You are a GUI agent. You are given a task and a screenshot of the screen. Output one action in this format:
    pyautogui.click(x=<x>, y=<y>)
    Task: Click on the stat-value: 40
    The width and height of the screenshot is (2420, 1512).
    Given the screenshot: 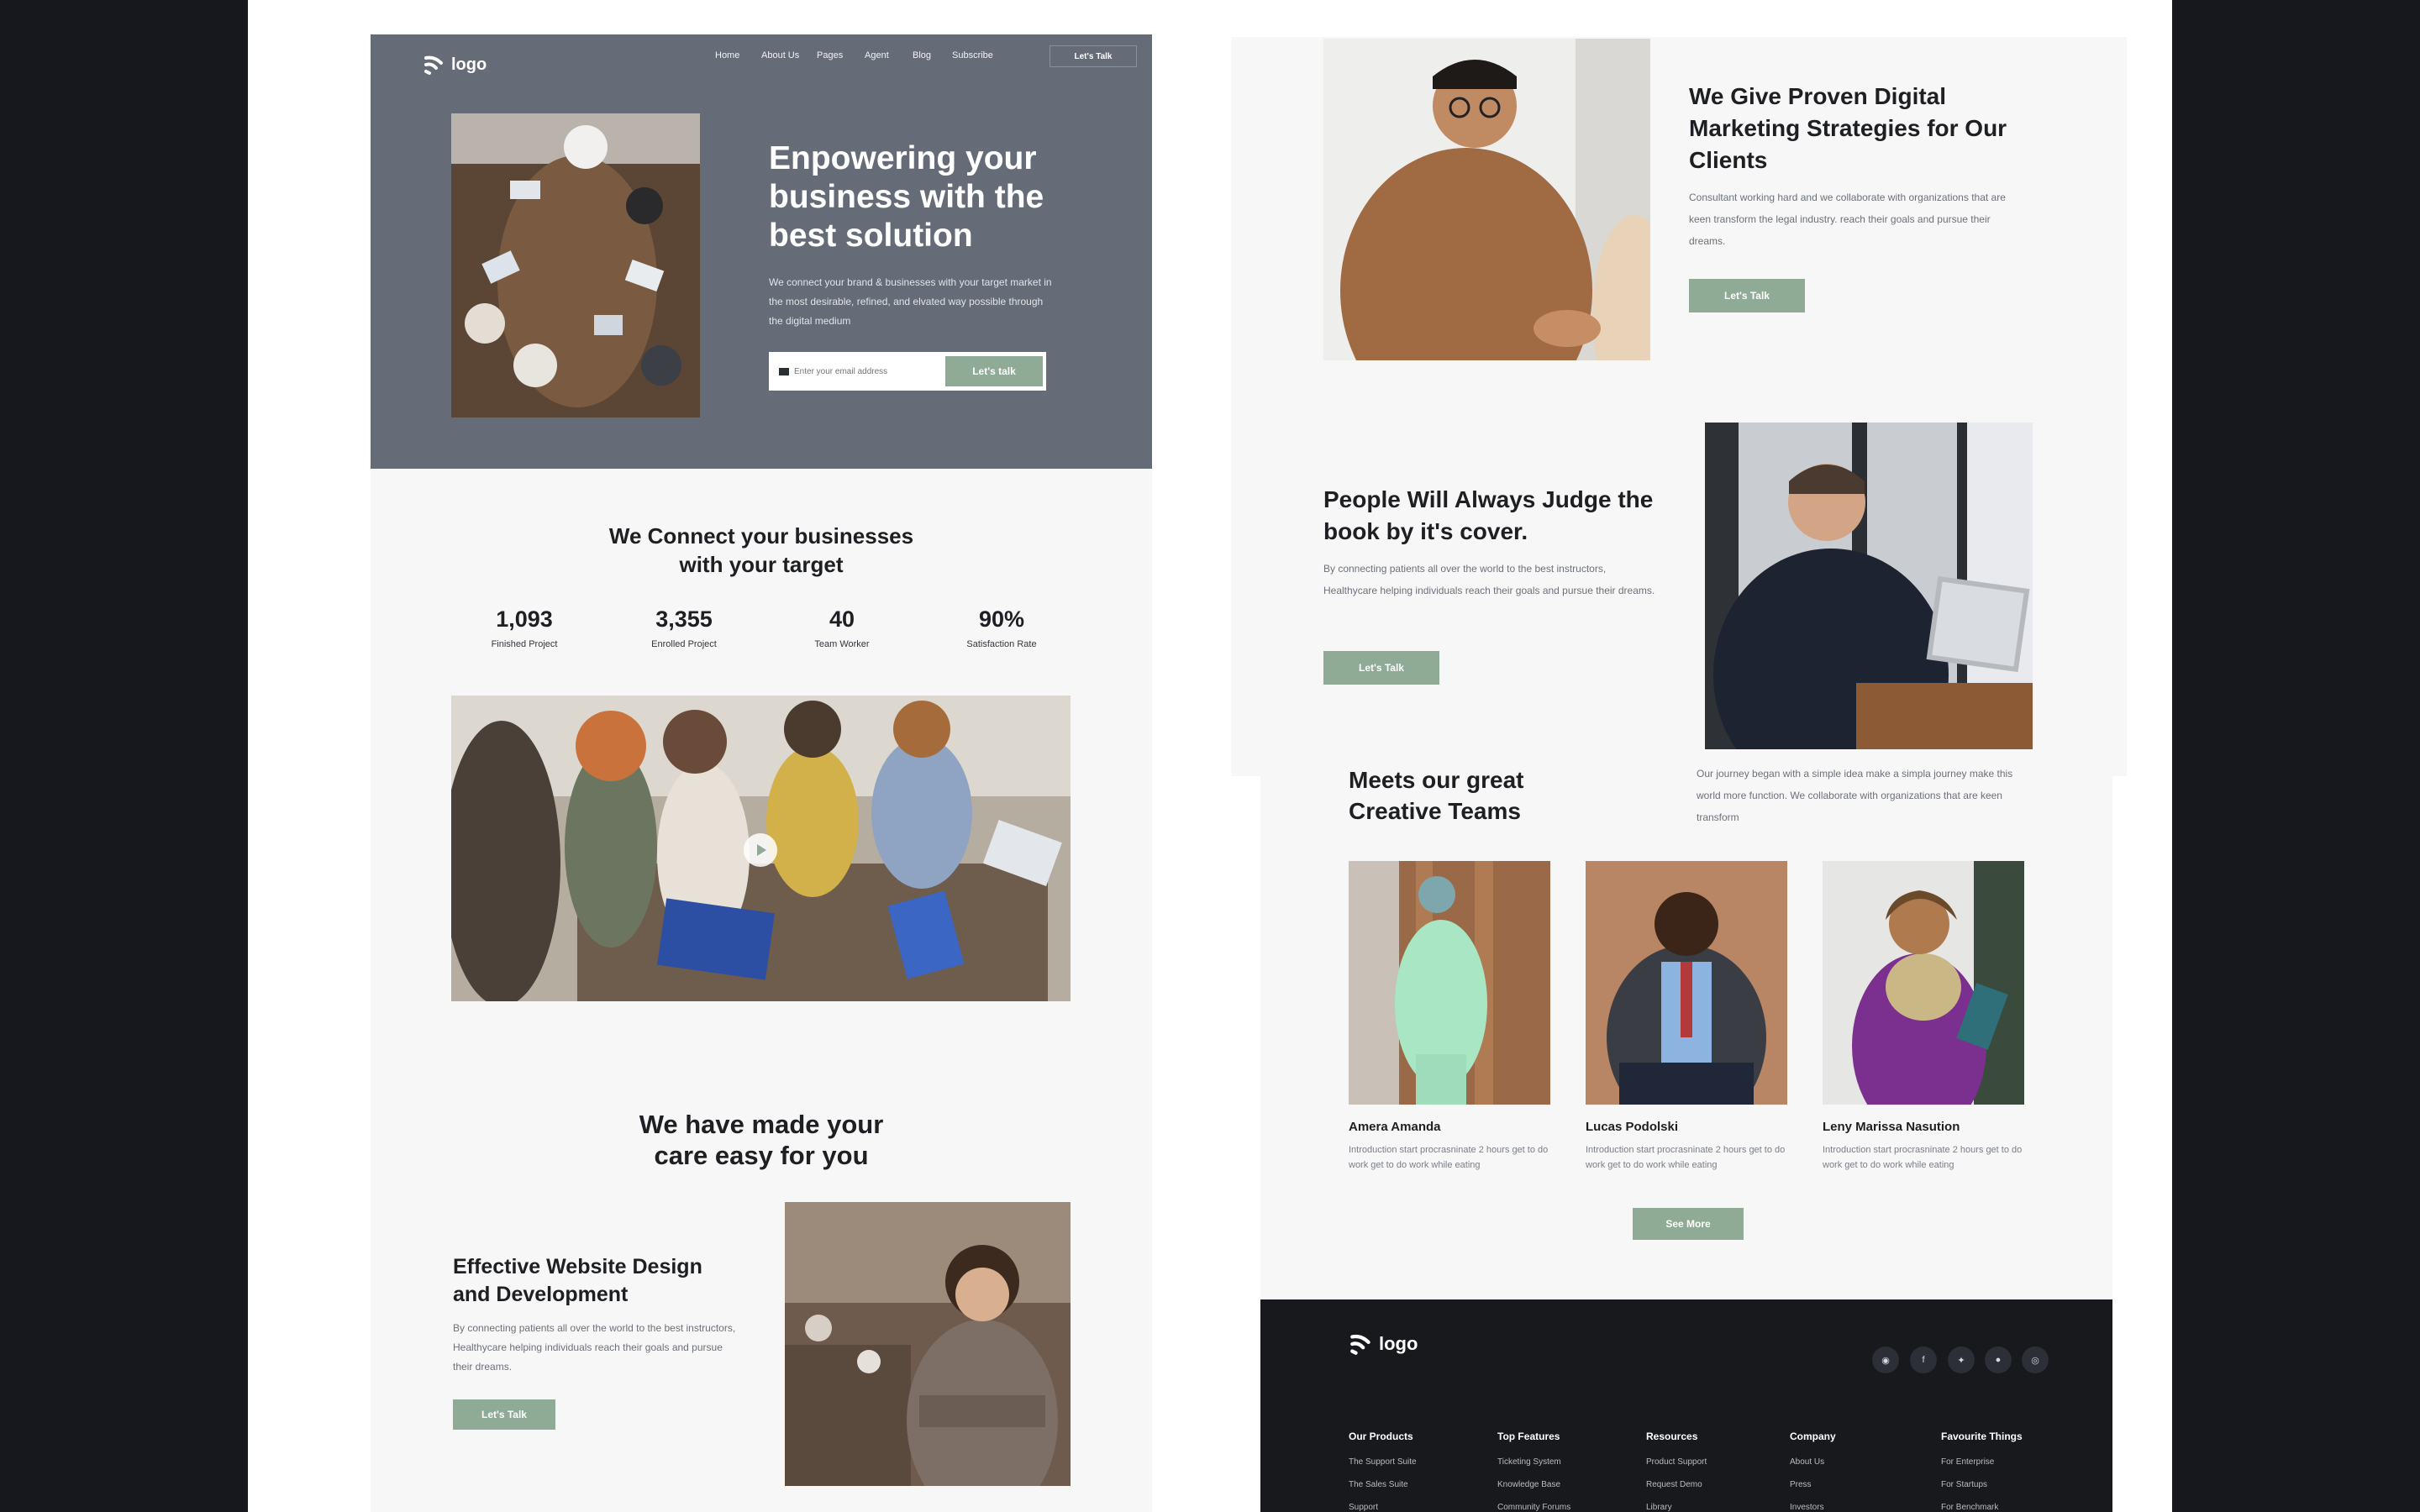 What is the action you would take?
    pyautogui.click(x=842, y=619)
    